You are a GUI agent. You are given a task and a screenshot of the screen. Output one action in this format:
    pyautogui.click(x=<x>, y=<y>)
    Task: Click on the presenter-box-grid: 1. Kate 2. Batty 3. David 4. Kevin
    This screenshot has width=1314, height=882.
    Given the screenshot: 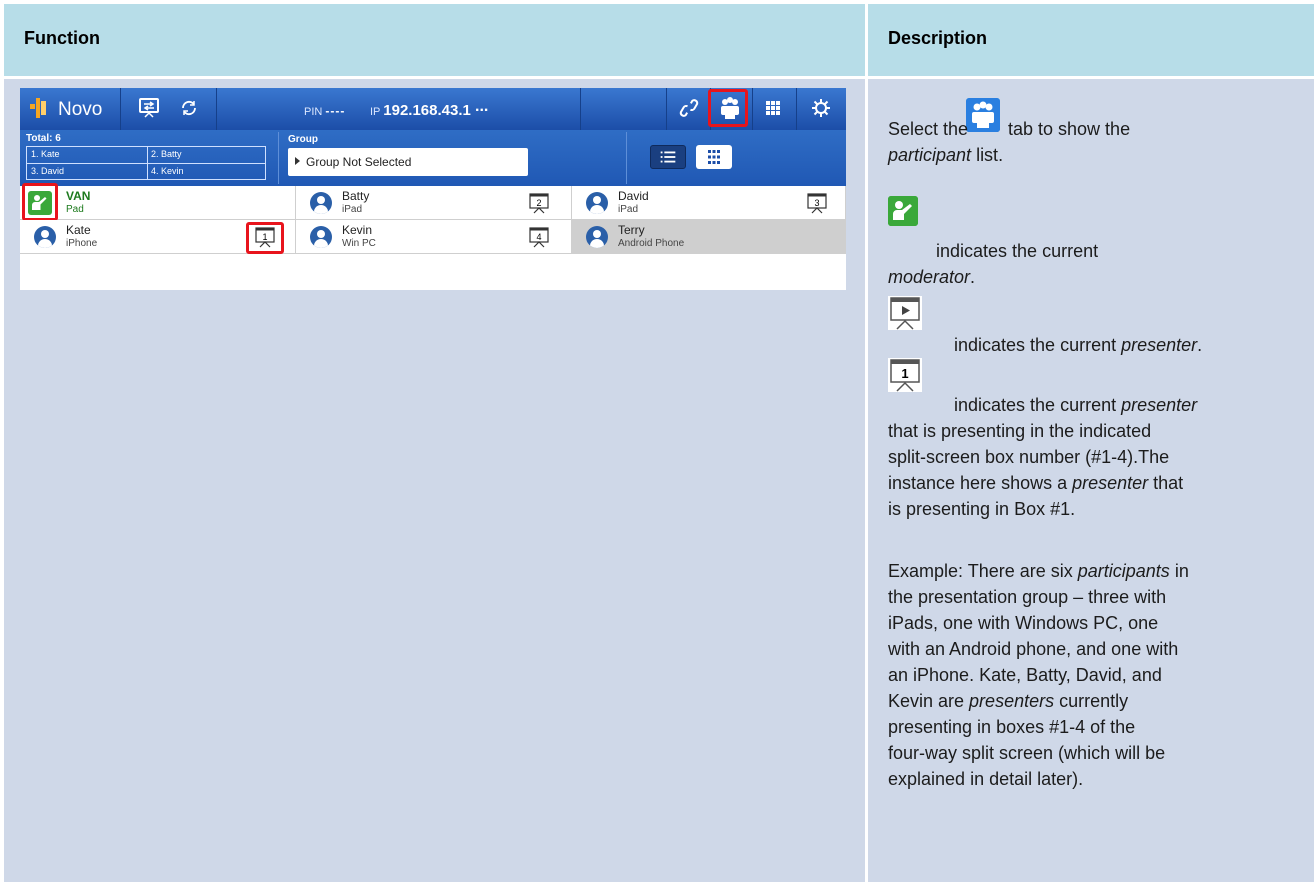 What is the action you would take?
    pyautogui.click(x=146, y=163)
    